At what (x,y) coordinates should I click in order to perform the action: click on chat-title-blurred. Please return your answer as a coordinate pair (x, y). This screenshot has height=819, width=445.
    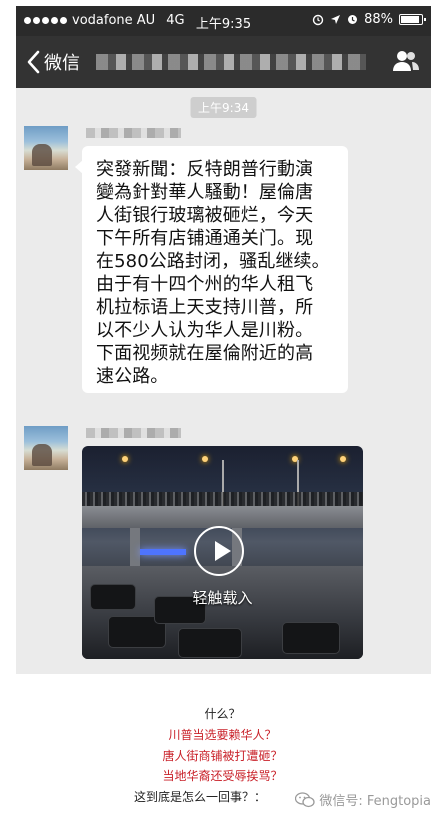
    Looking at the image, I should click on (231, 62).